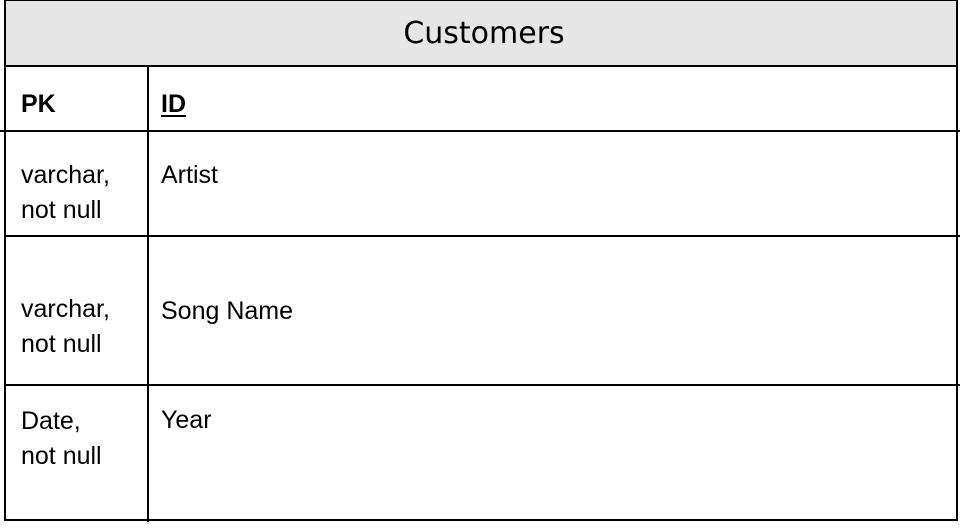  Describe the element at coordinates (481, 99) in the screenshot. I see `primary-key-row: PK ID` at that location.